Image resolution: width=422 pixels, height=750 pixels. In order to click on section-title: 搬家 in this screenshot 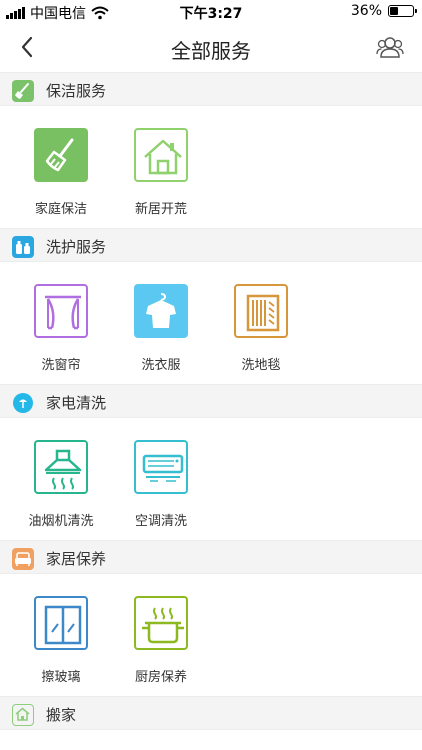, I will do `click(61, 715)`.